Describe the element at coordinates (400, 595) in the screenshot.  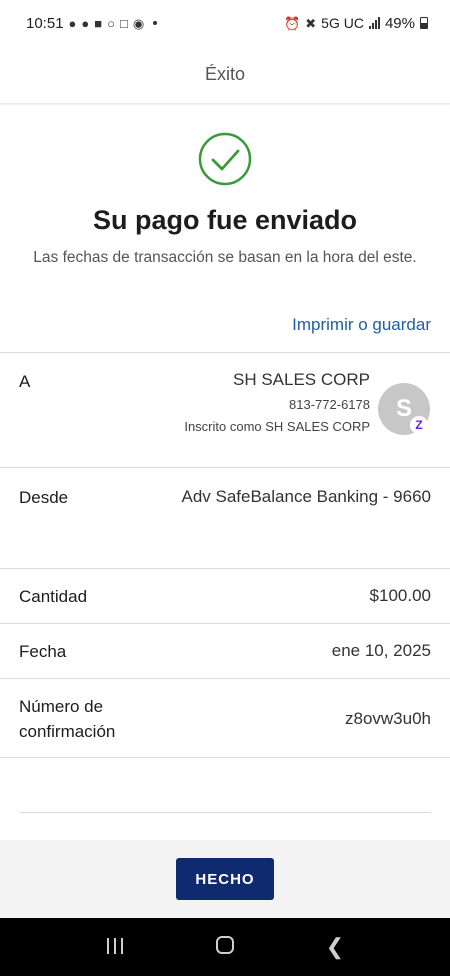
I see `amount-value: $100.00` at that location.